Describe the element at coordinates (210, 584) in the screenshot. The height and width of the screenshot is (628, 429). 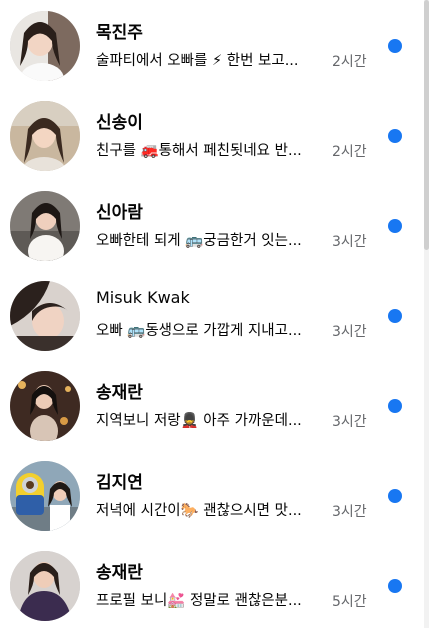
I see `conversation-item: 송재란 프로필 보니💒 정말로 괜찮은분... 5시간` at that location.